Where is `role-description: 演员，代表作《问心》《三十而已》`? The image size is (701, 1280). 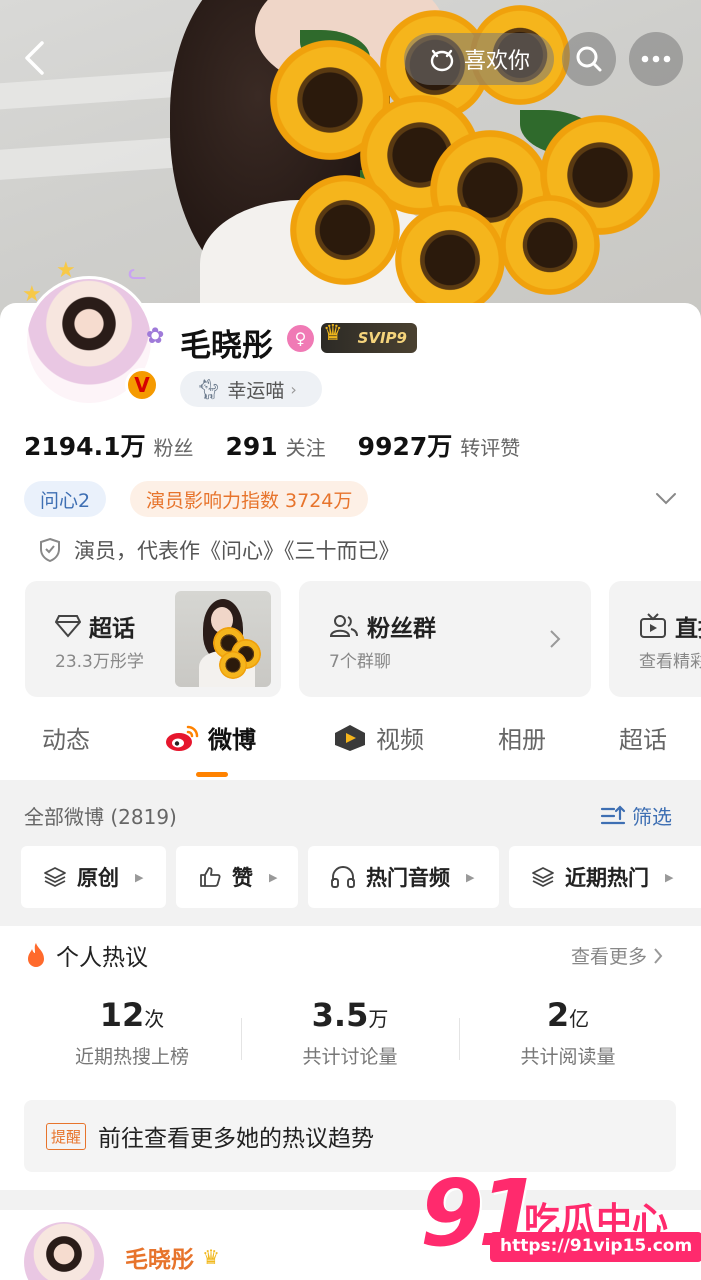 role-description: 演员，代表作《问心》《三十而已》 is located at coordinates (219, 550).